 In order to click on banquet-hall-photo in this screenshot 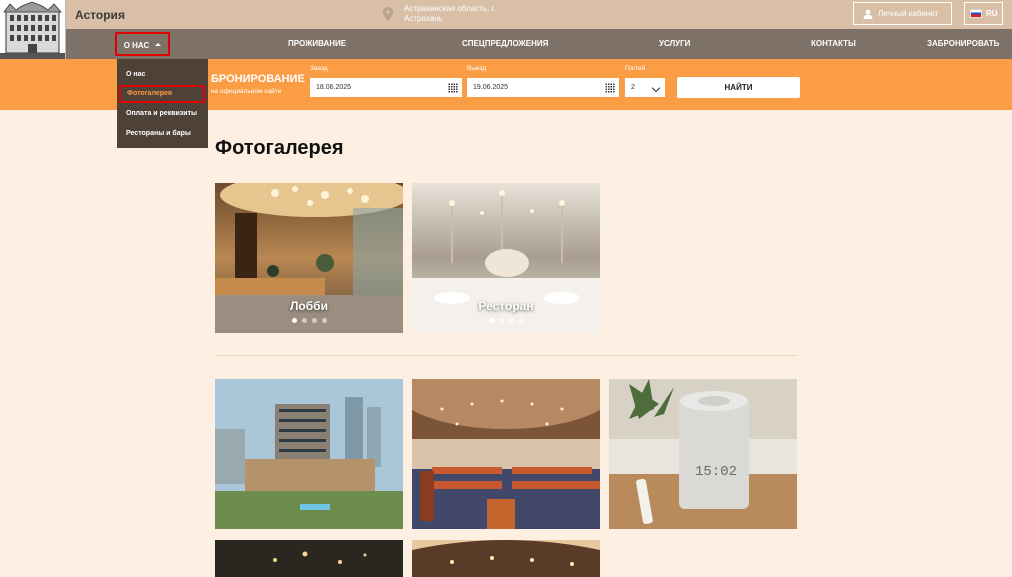, I will do `click(506, 558)`.